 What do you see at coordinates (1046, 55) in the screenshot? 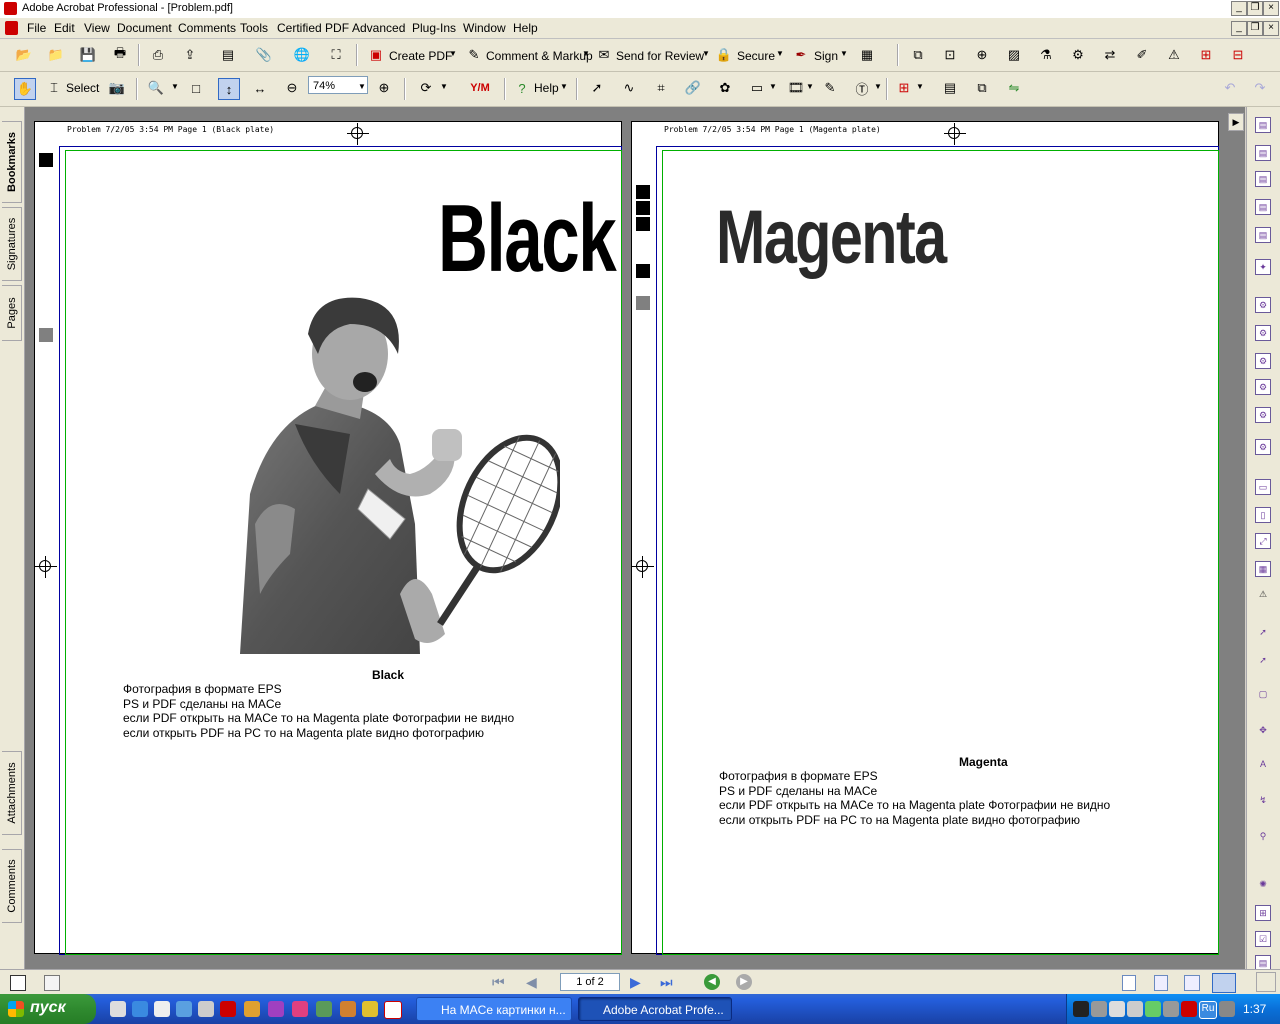
I see `ink-icon: ⚗` at bounding box center [1046, 55].